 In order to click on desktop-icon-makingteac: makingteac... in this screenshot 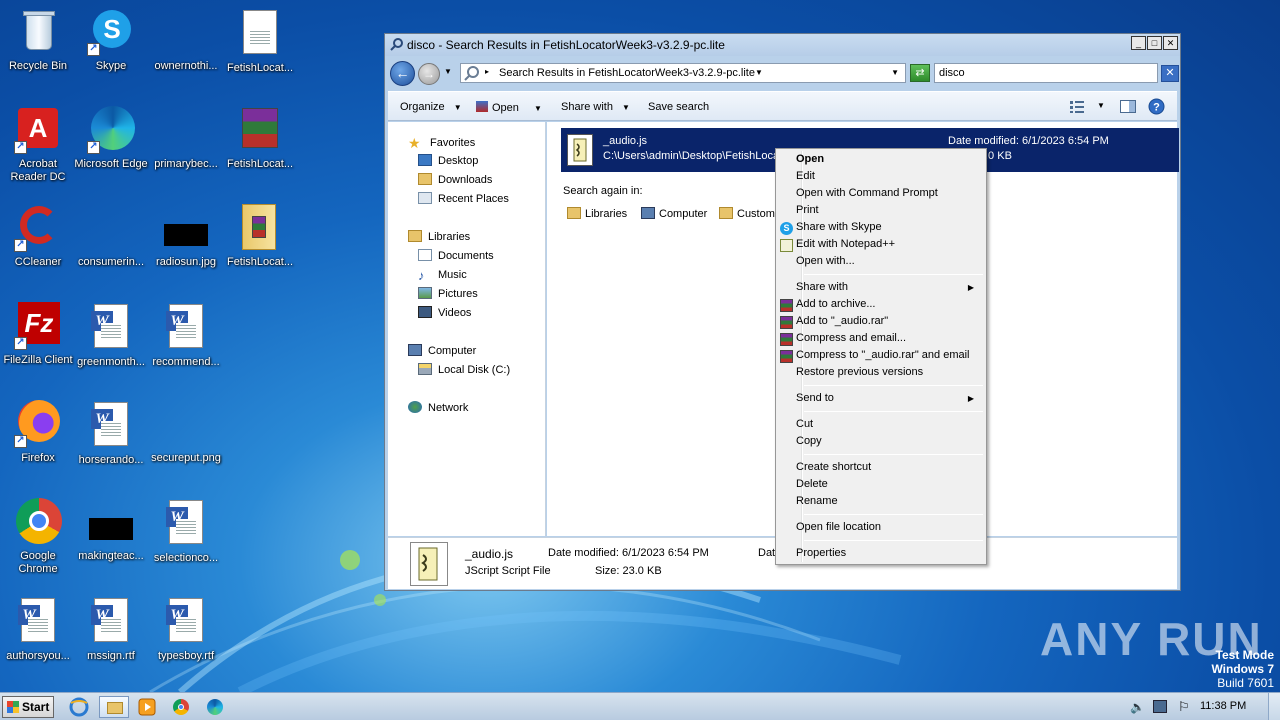, I will do `click(111, 530)`.